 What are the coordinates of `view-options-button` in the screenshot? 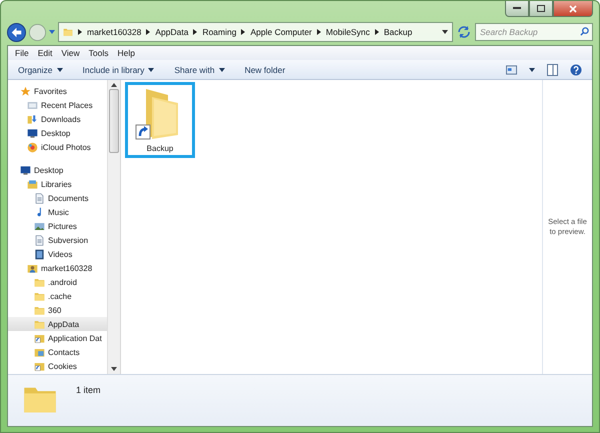 It's located at (532, 70).